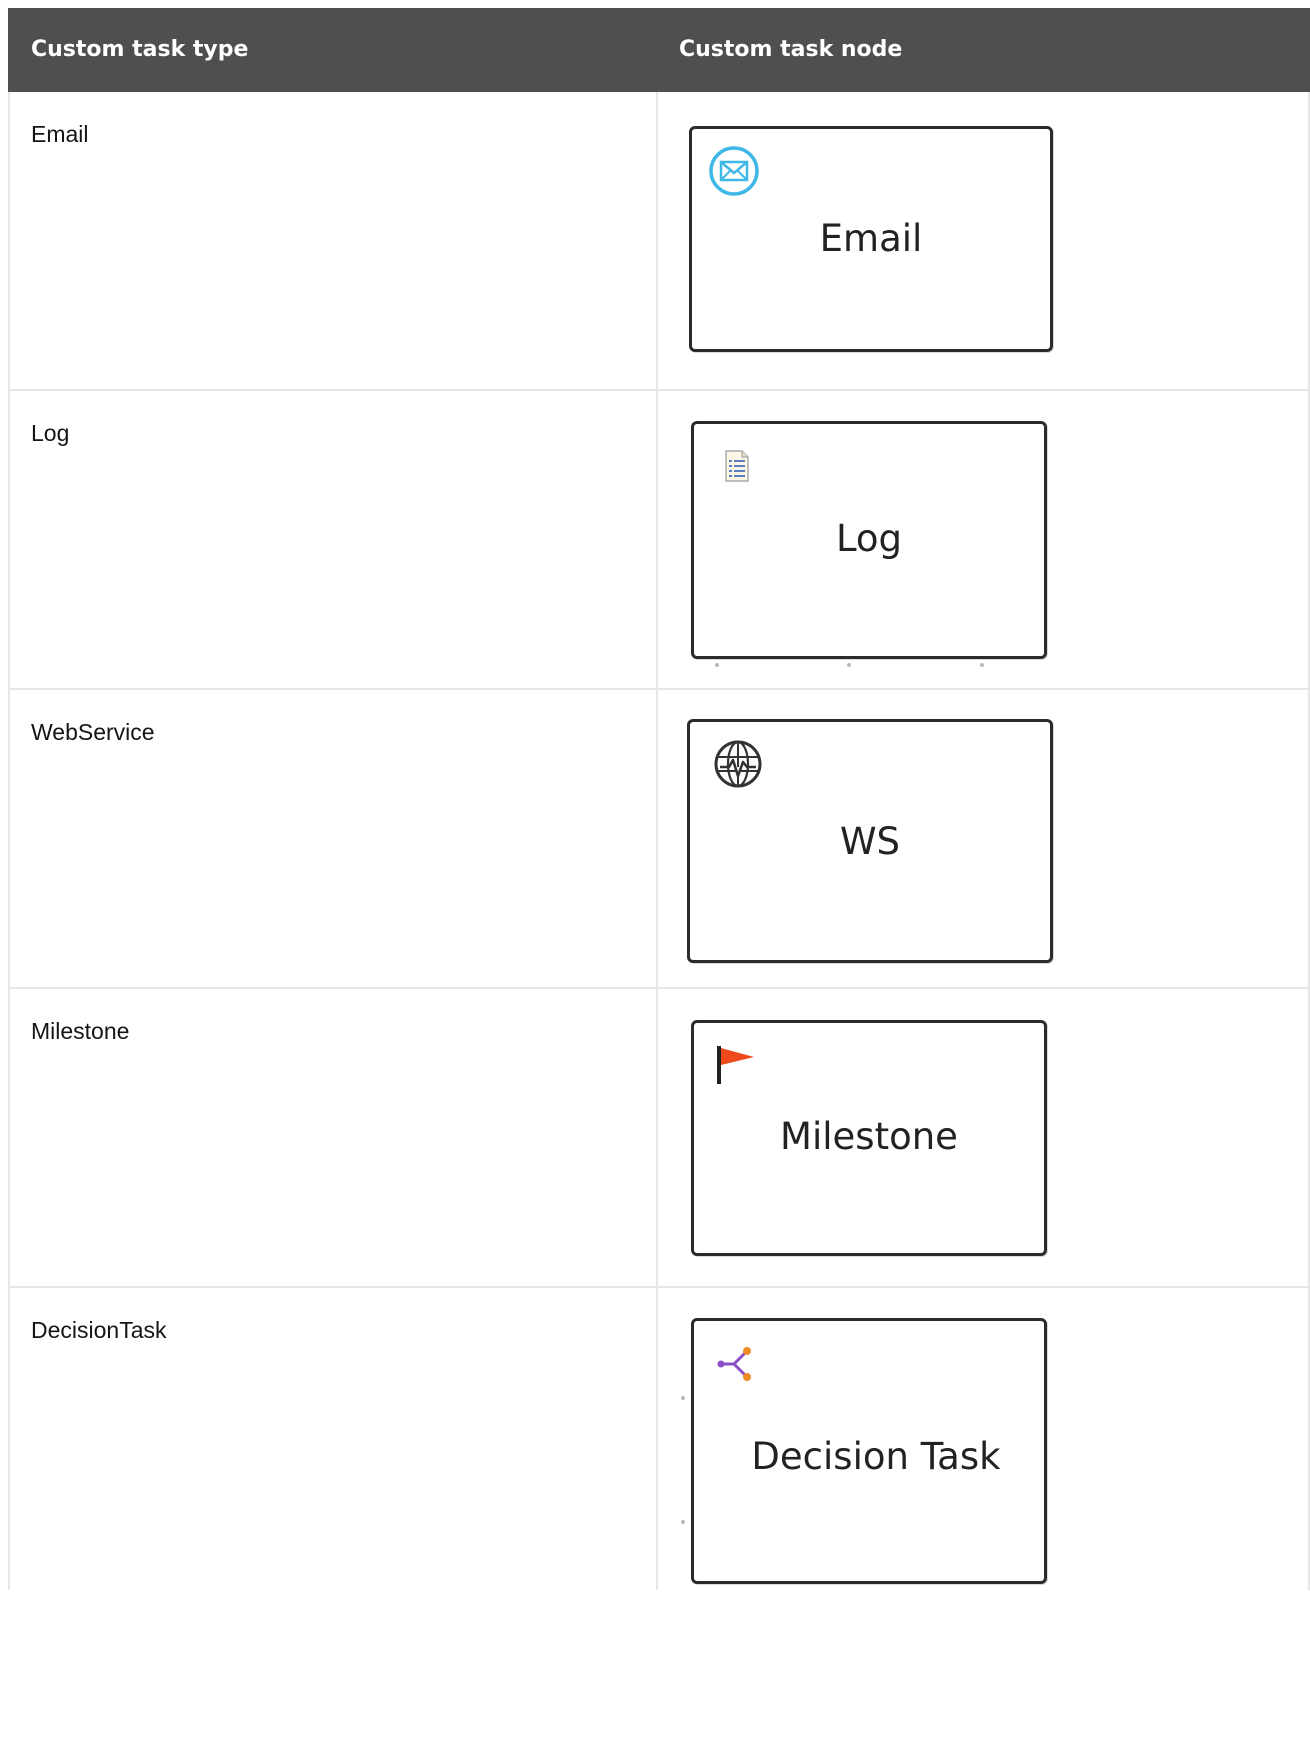 Image resolution: width=1310 pixels, height=1761 pixels. I want to click on document-list-icon, so click(737, 466).